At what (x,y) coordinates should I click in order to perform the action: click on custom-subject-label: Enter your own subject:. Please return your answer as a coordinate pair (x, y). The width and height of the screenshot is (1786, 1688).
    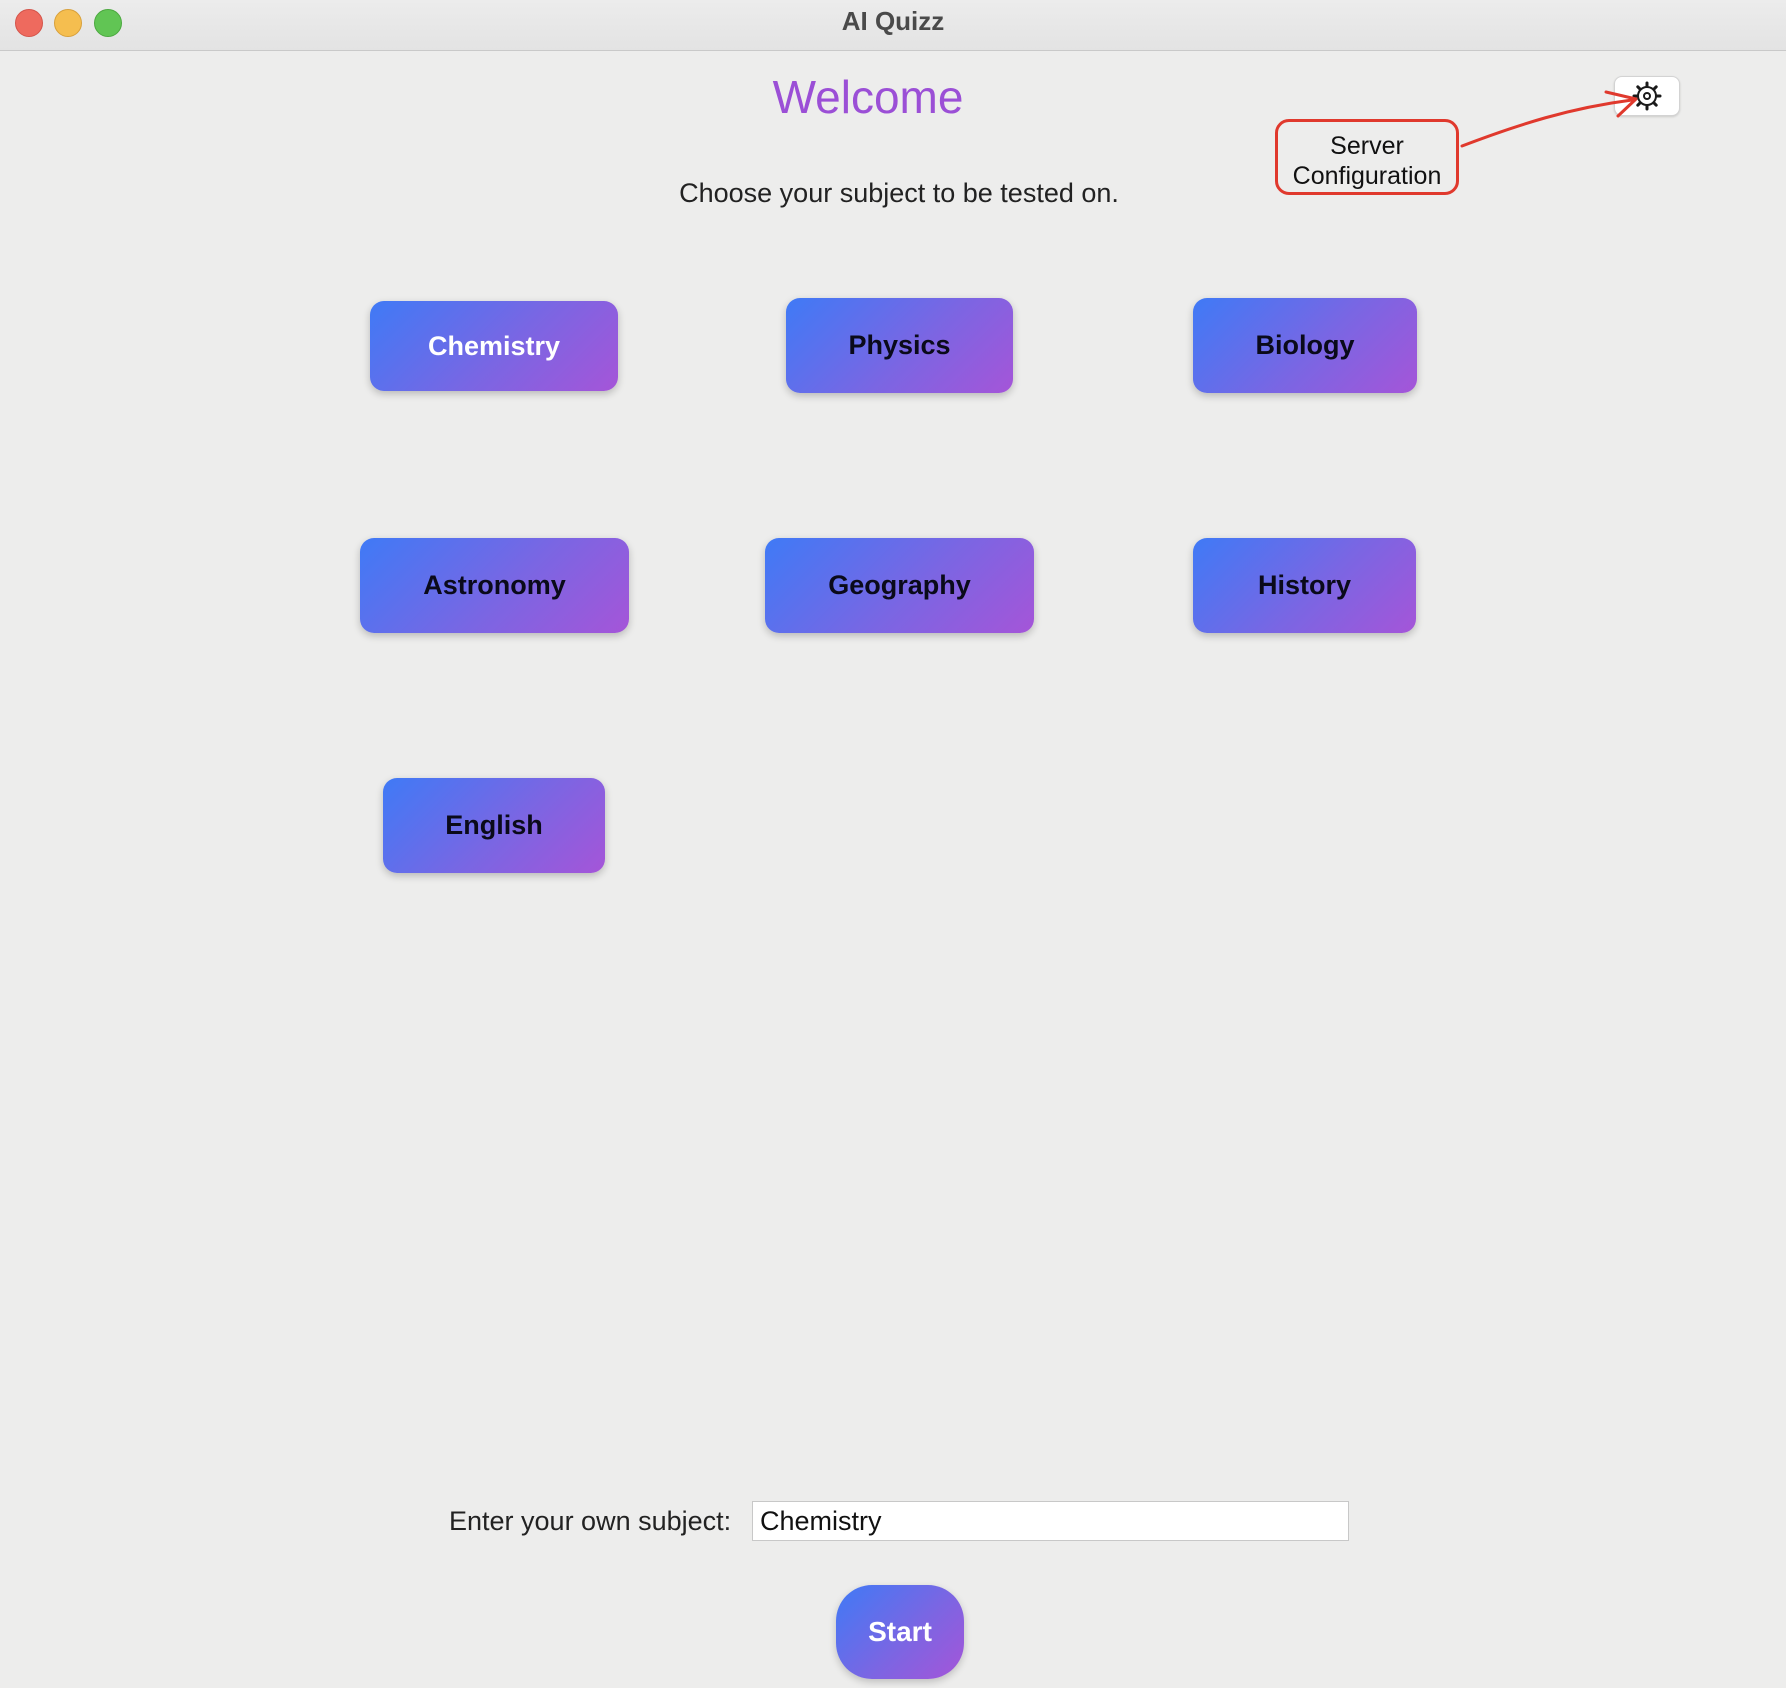
    Looking at the image, I should click on (590, 1521).